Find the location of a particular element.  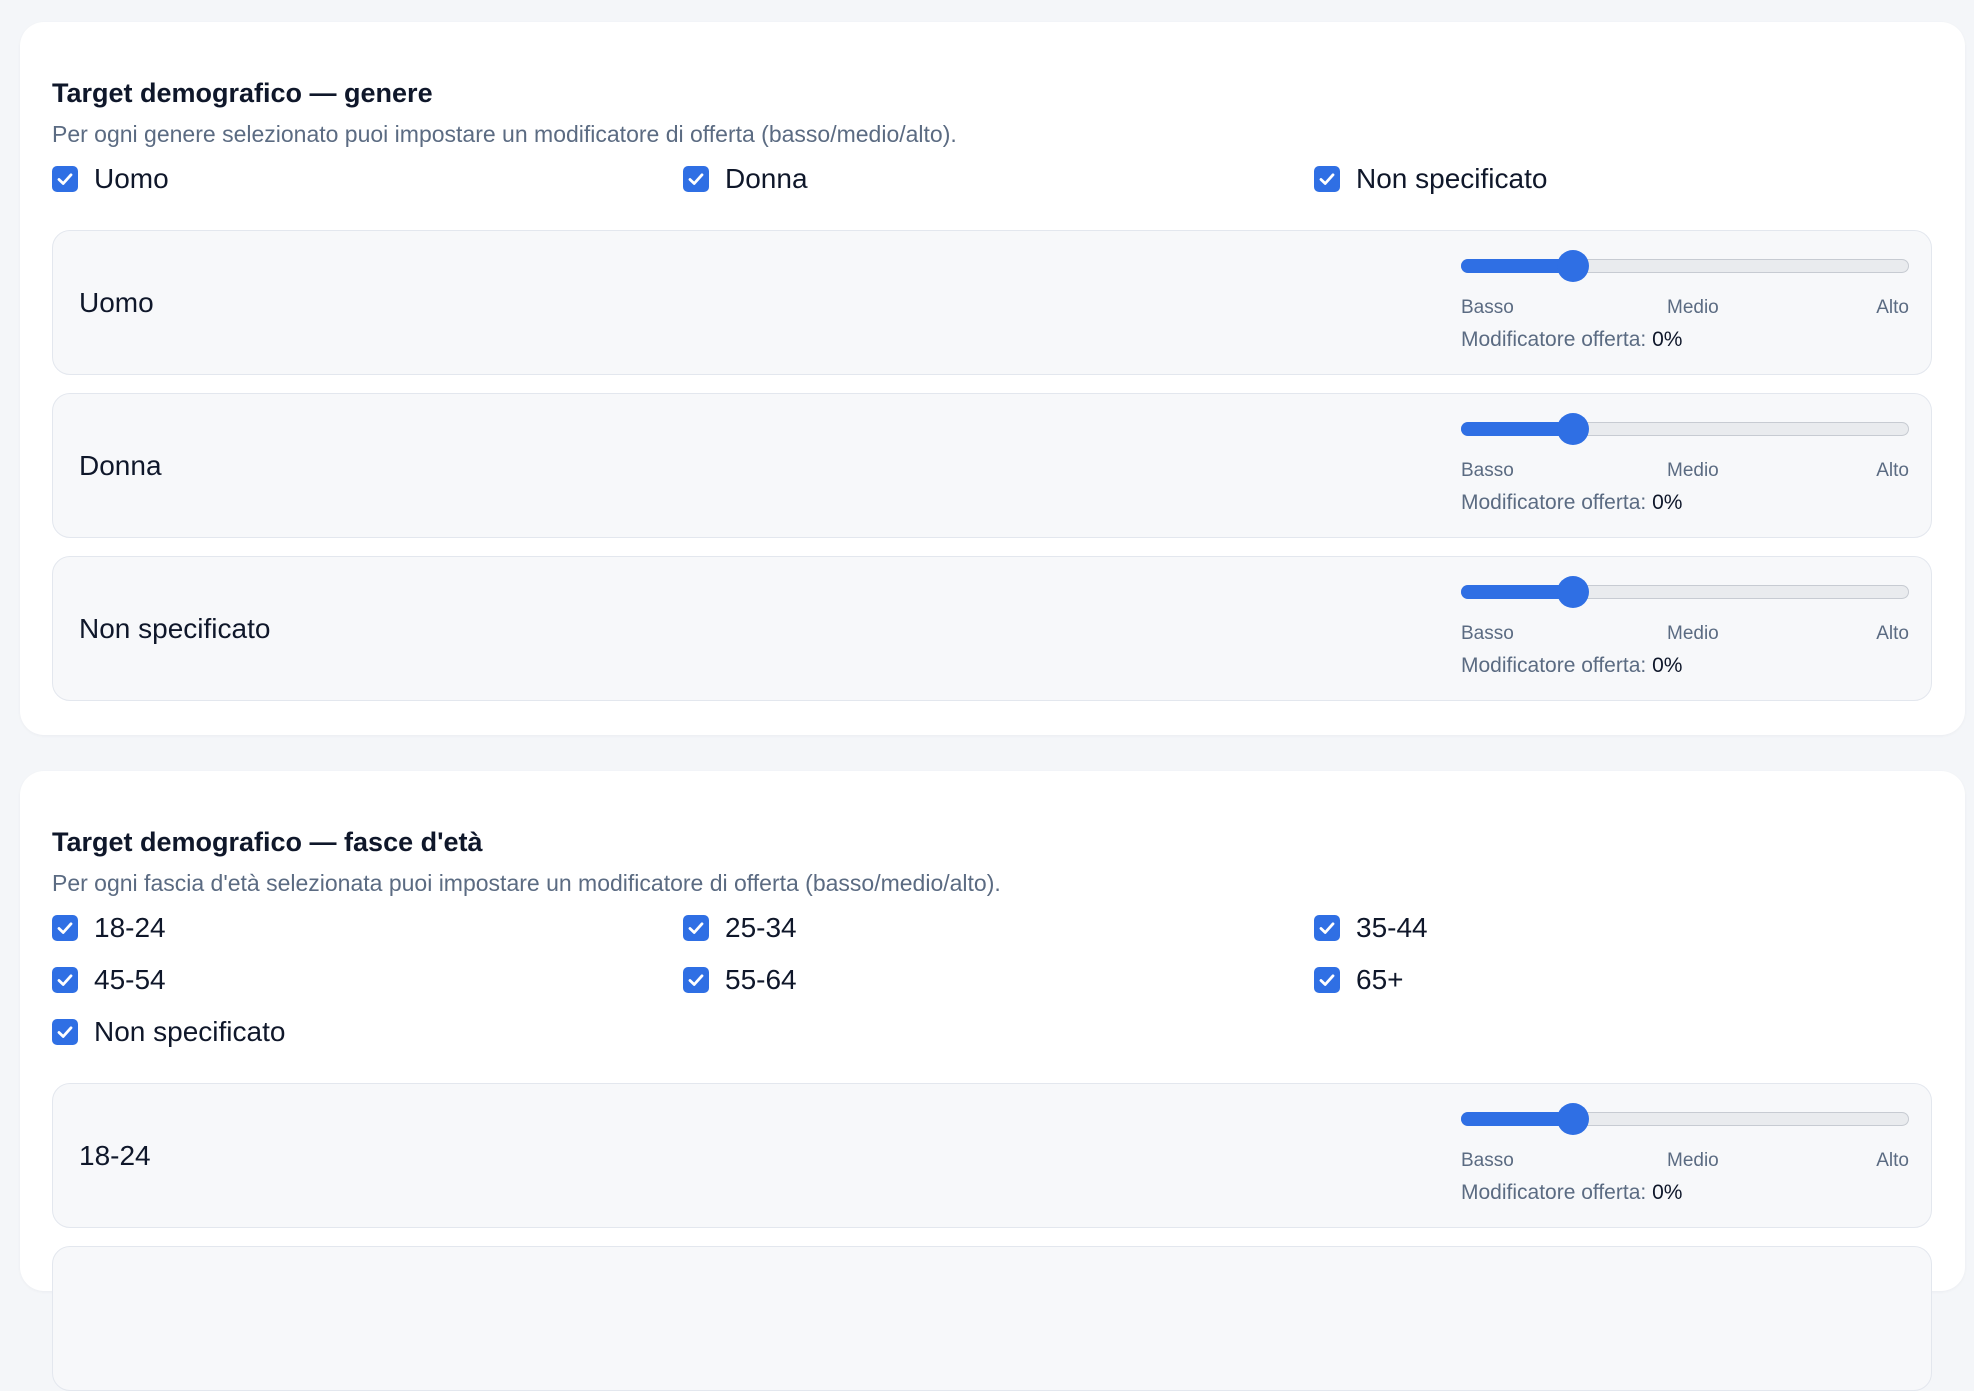

gender-card-title: Target demografico — genere is located at coordinates (242, 93).